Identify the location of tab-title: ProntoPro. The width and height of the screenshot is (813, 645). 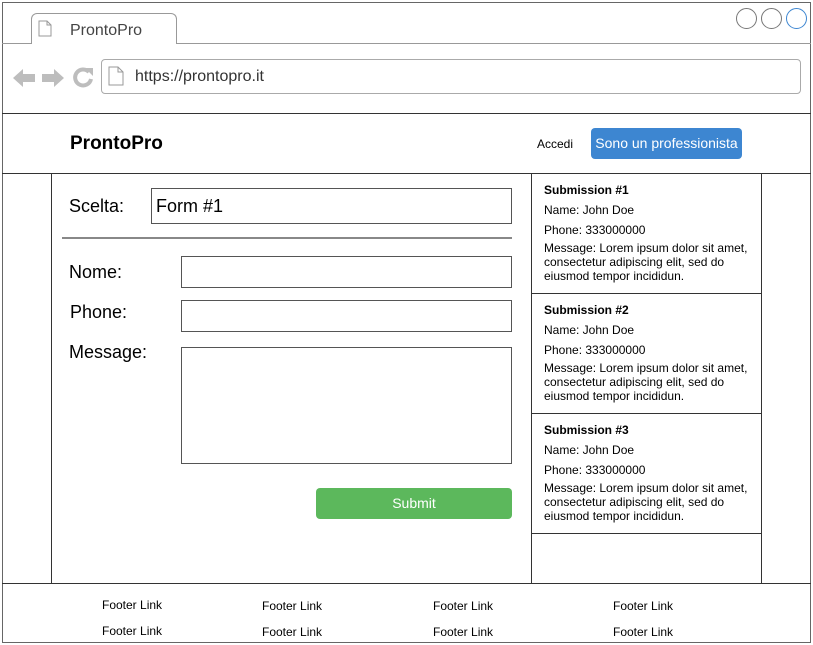
(106, 30).